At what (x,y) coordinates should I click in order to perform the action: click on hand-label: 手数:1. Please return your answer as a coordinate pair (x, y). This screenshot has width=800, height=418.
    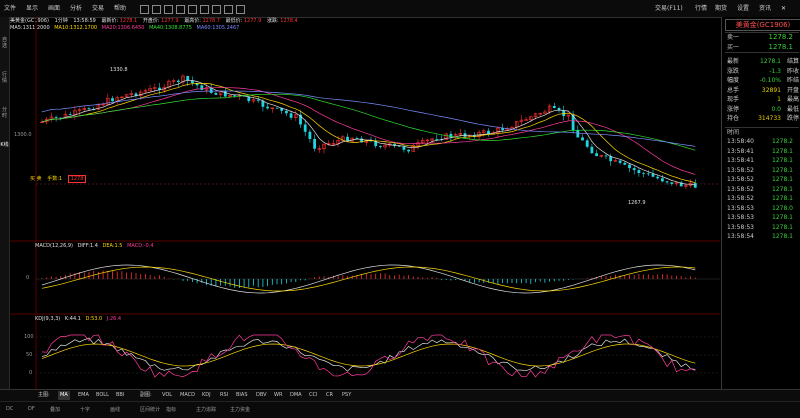
    Looking at the image, I should click on (55, 179).